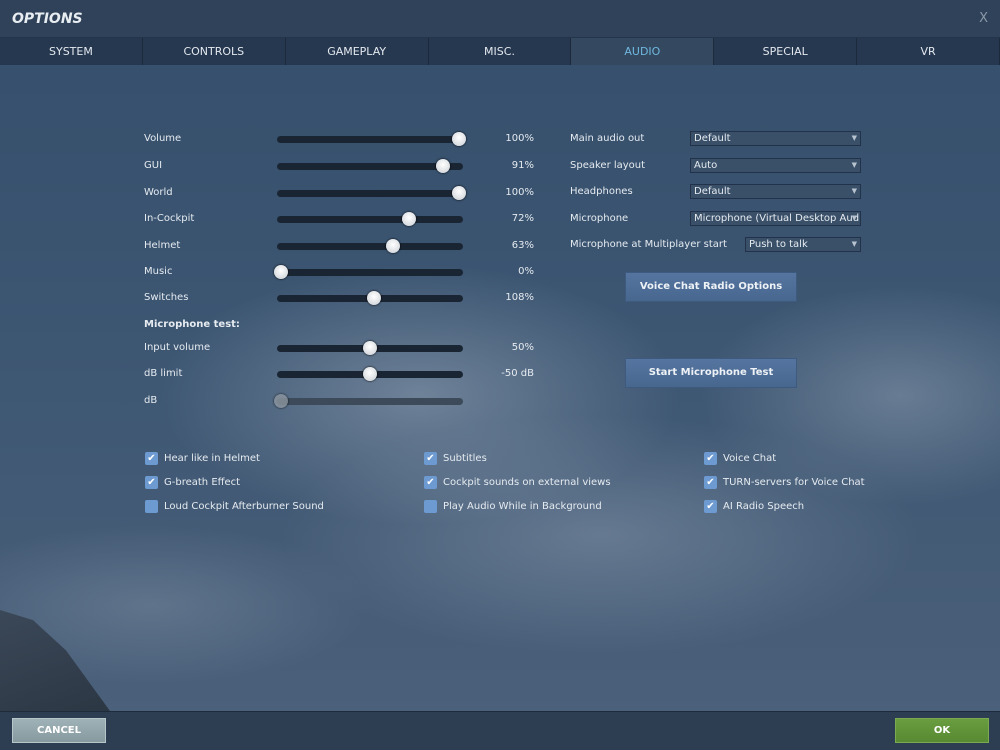  I want to click on dropdown-microphone: Microphone (Virtual Desktop Audio ▼, so click(775, 218).